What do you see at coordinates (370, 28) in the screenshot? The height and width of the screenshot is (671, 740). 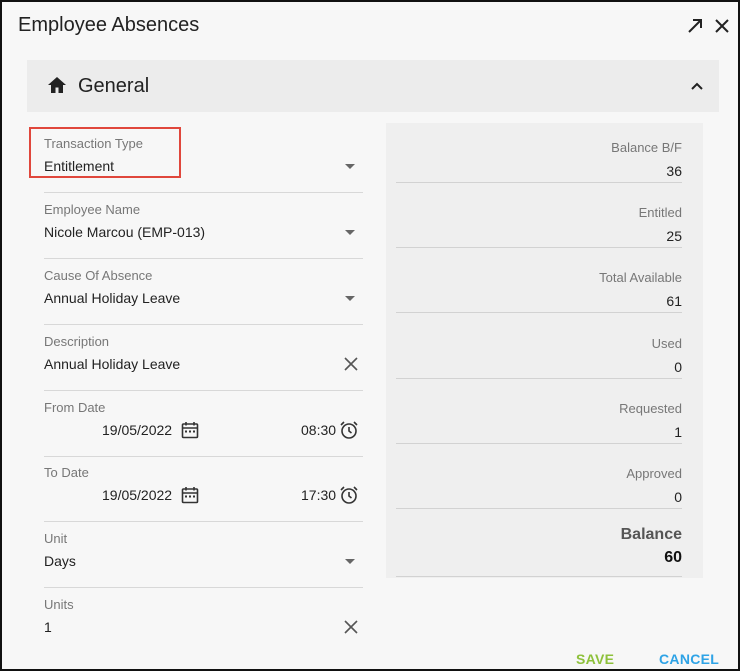 I see `dialog-titlebar: Employee Absences` at bounding box center [370, 28].